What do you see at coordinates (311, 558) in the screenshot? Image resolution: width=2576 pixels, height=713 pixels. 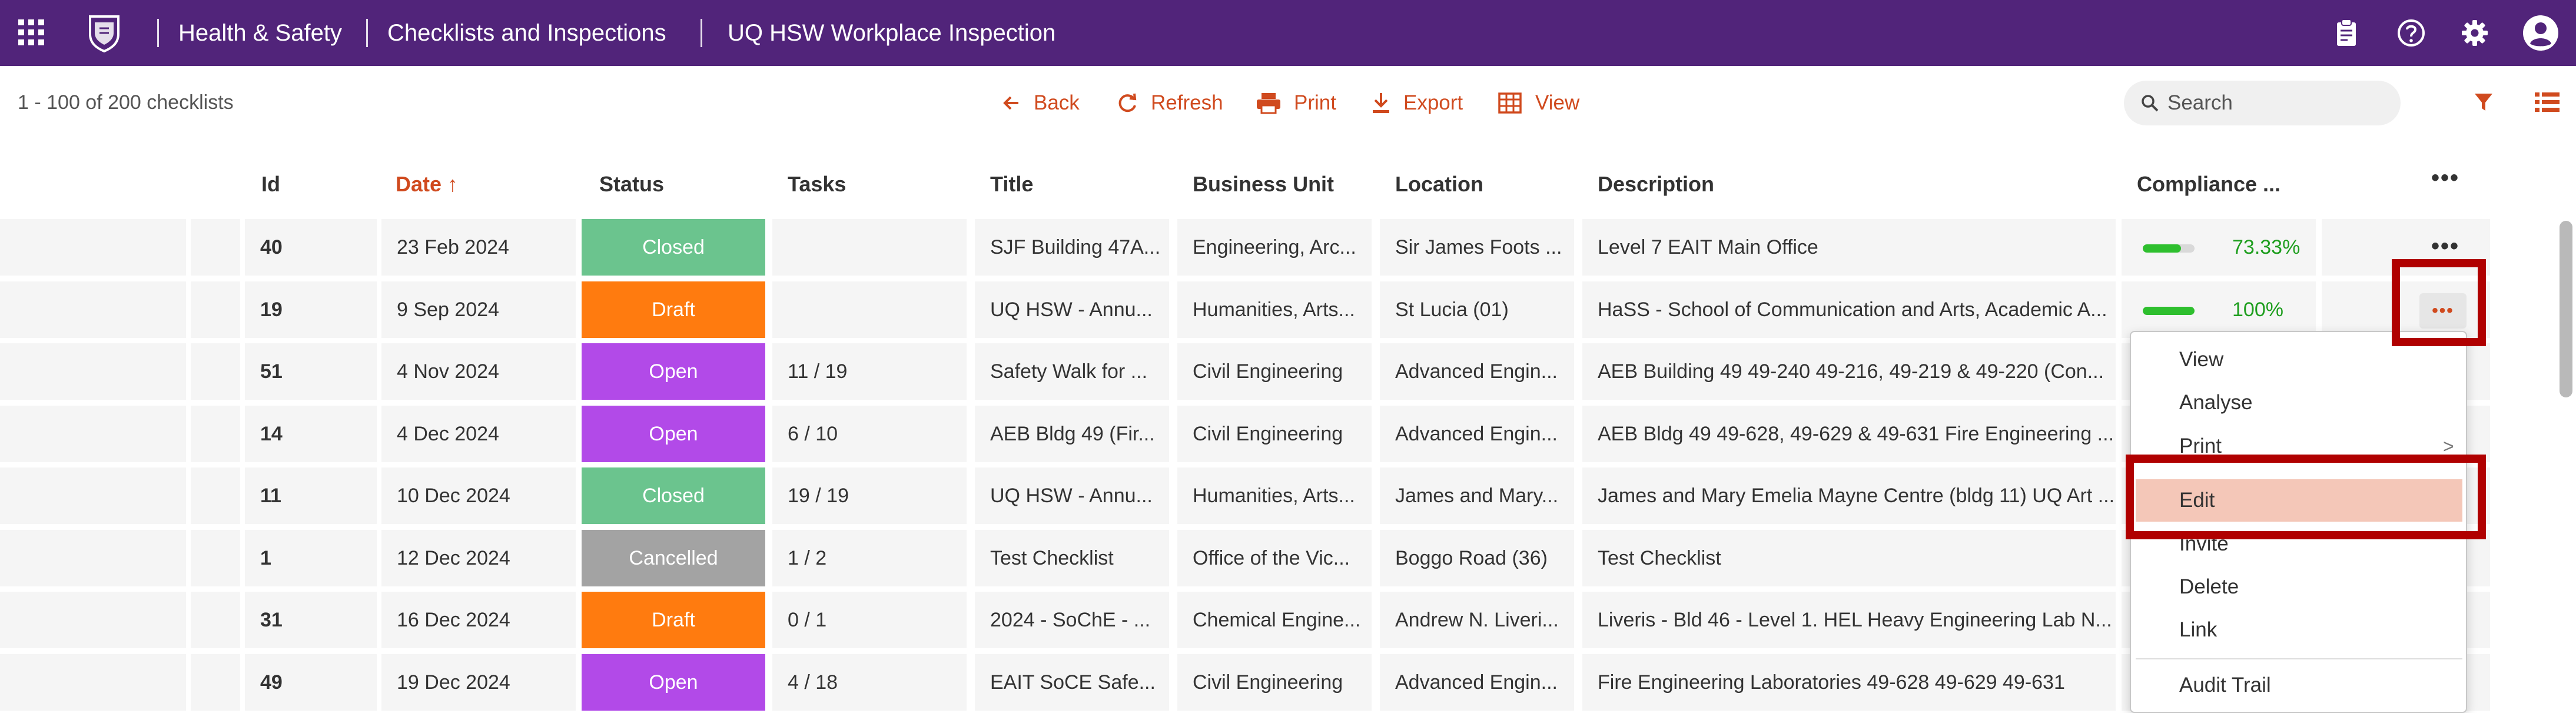 I see `id-cell: 1` at bounding box center [311, 558].